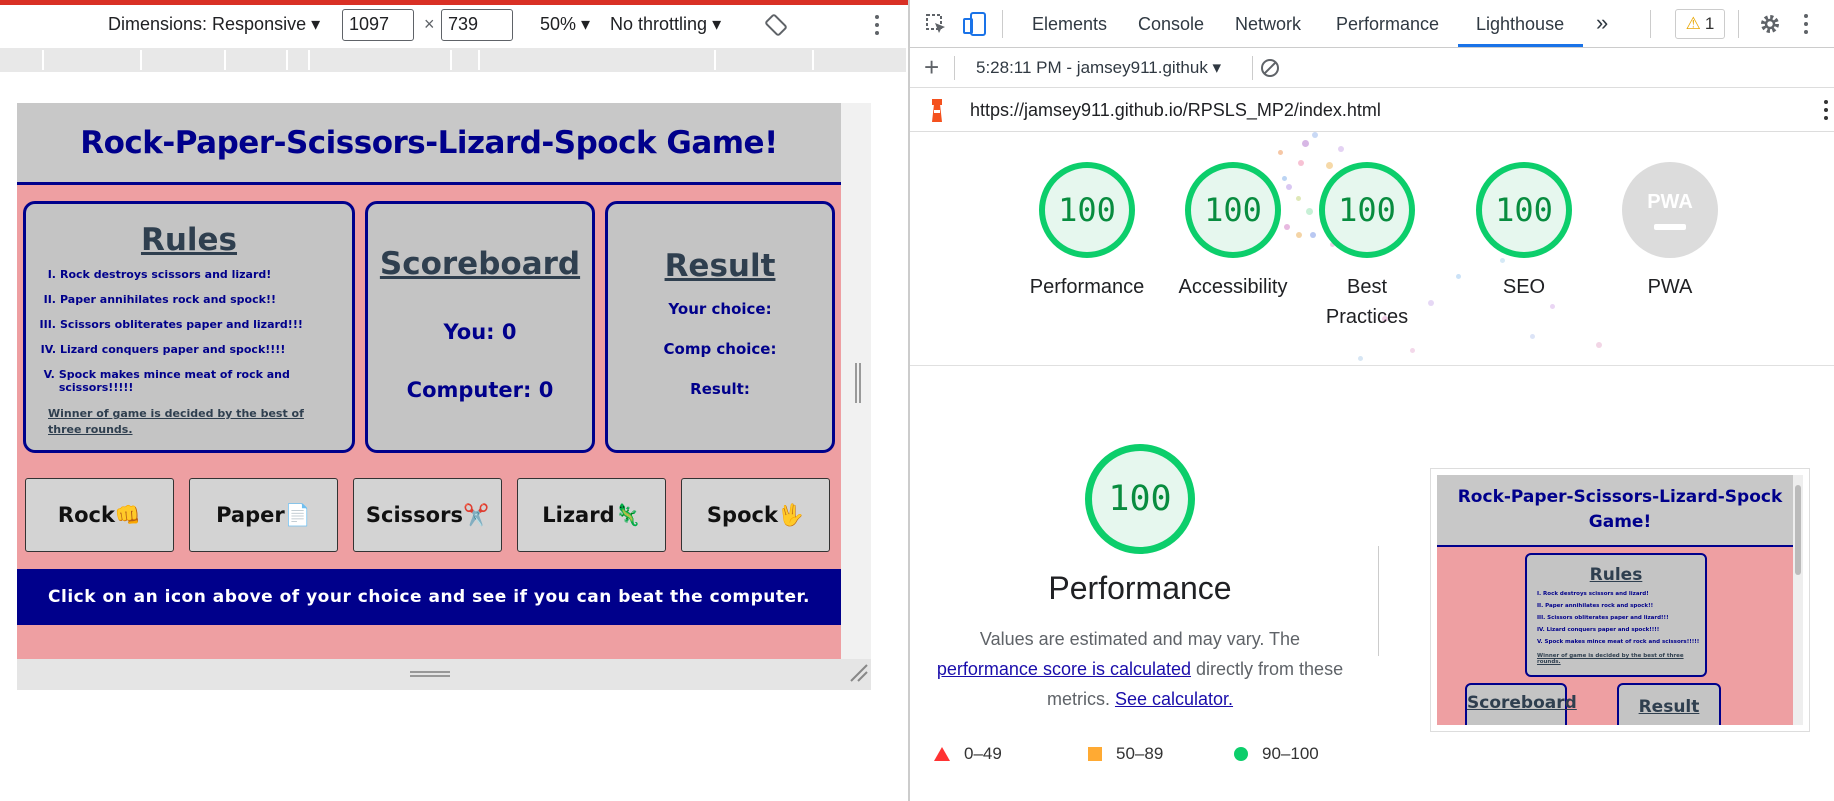  I want to click on lizard-button: Lizard 🦎, so click(591, 515).